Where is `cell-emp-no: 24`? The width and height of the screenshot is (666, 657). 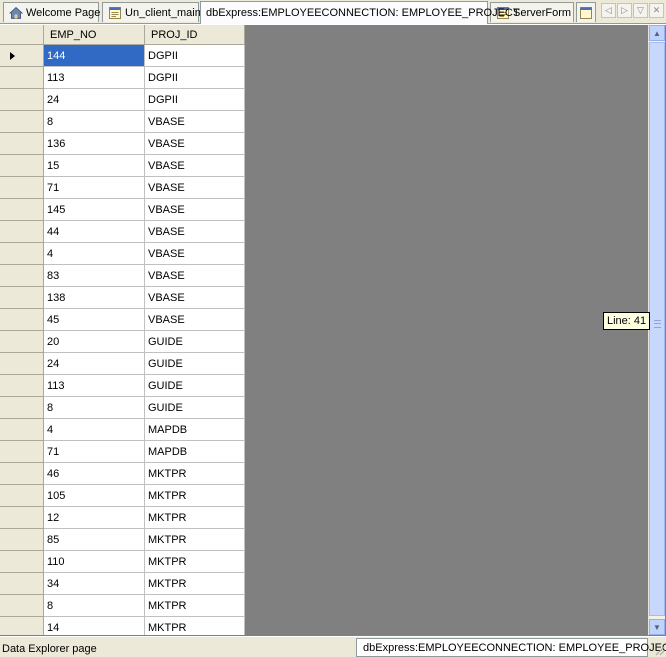 cell-emp-no: 24 is located at coordinates (94, 100).